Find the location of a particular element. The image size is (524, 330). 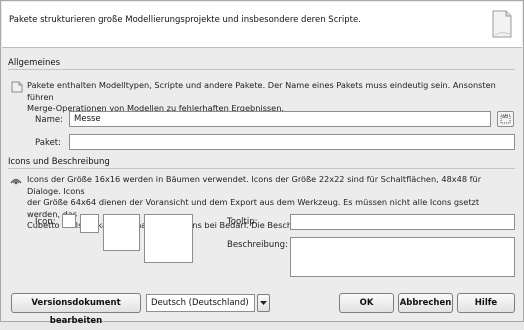

package-icon is located at coordinates (17, 87).